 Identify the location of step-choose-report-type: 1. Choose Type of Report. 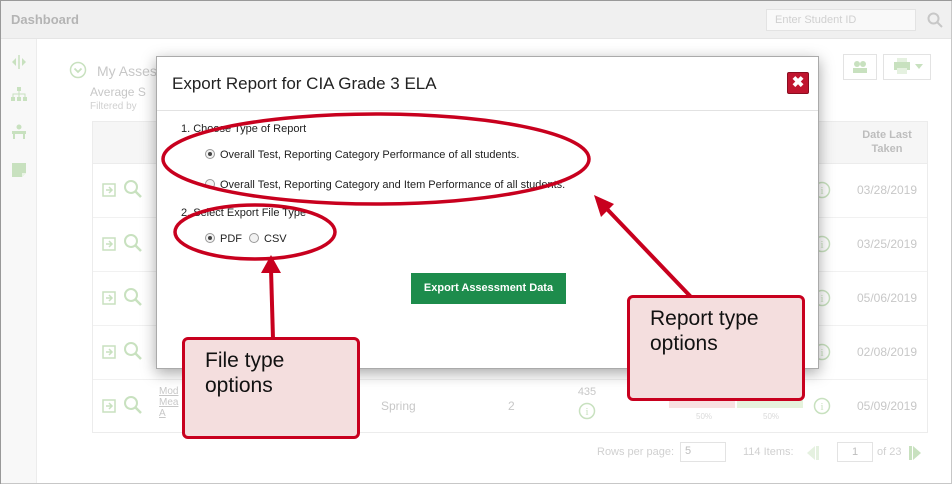
(244, 129).